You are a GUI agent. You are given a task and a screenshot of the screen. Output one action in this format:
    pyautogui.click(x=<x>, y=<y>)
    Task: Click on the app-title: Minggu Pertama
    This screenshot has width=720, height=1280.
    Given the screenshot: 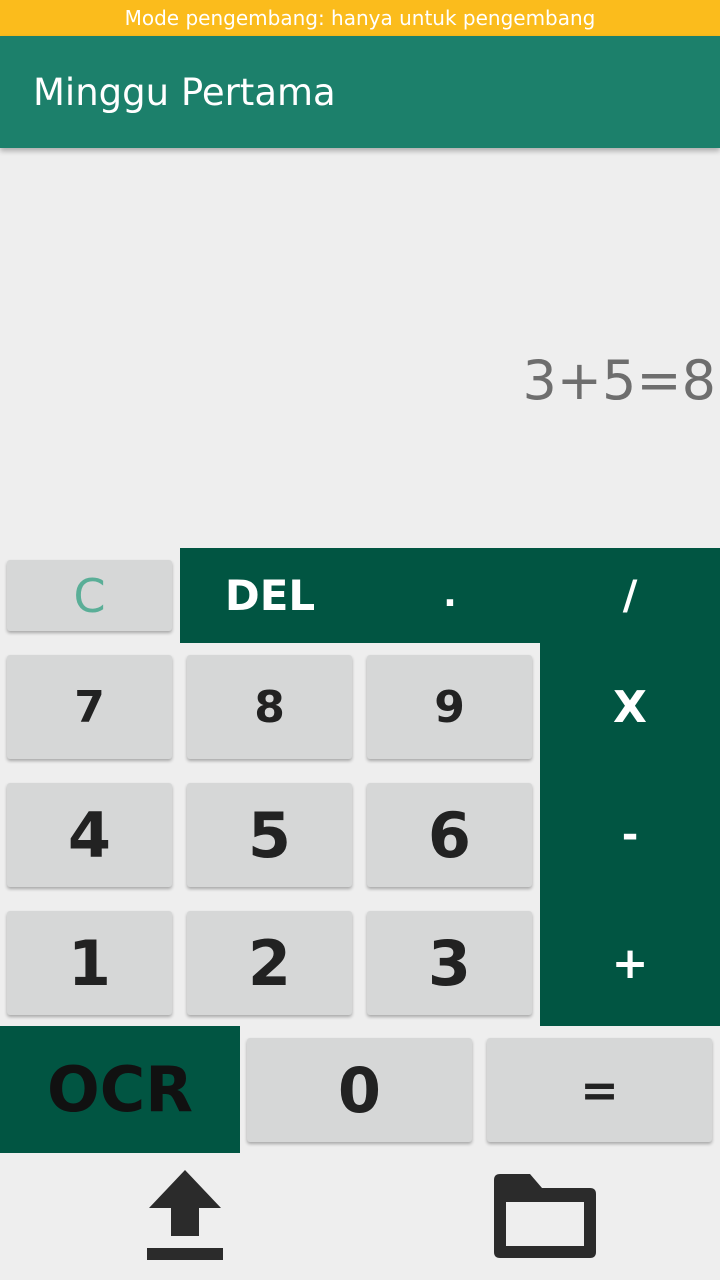 What is the action you would take?
    pyautogui.click(x=184, y=92)
    